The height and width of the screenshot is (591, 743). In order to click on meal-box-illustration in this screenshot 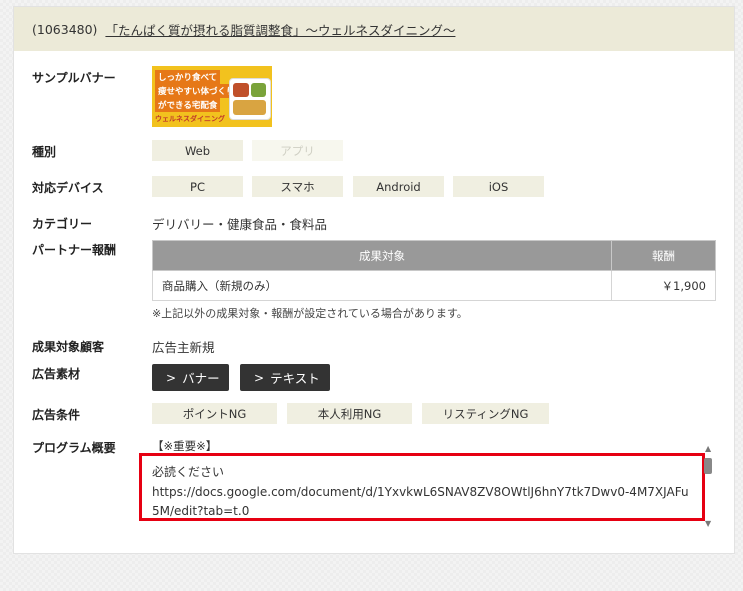, I will do `click(250, 99)`.